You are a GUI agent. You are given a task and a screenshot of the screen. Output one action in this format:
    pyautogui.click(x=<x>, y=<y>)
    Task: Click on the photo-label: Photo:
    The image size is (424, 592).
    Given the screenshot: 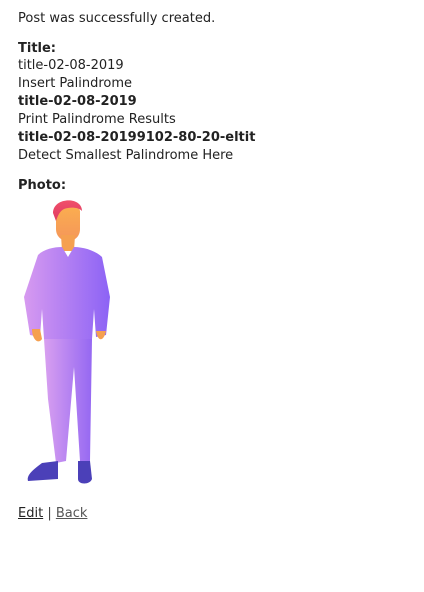 What is the action you would take?
    pyautogui.click(x=42, y=185)
    